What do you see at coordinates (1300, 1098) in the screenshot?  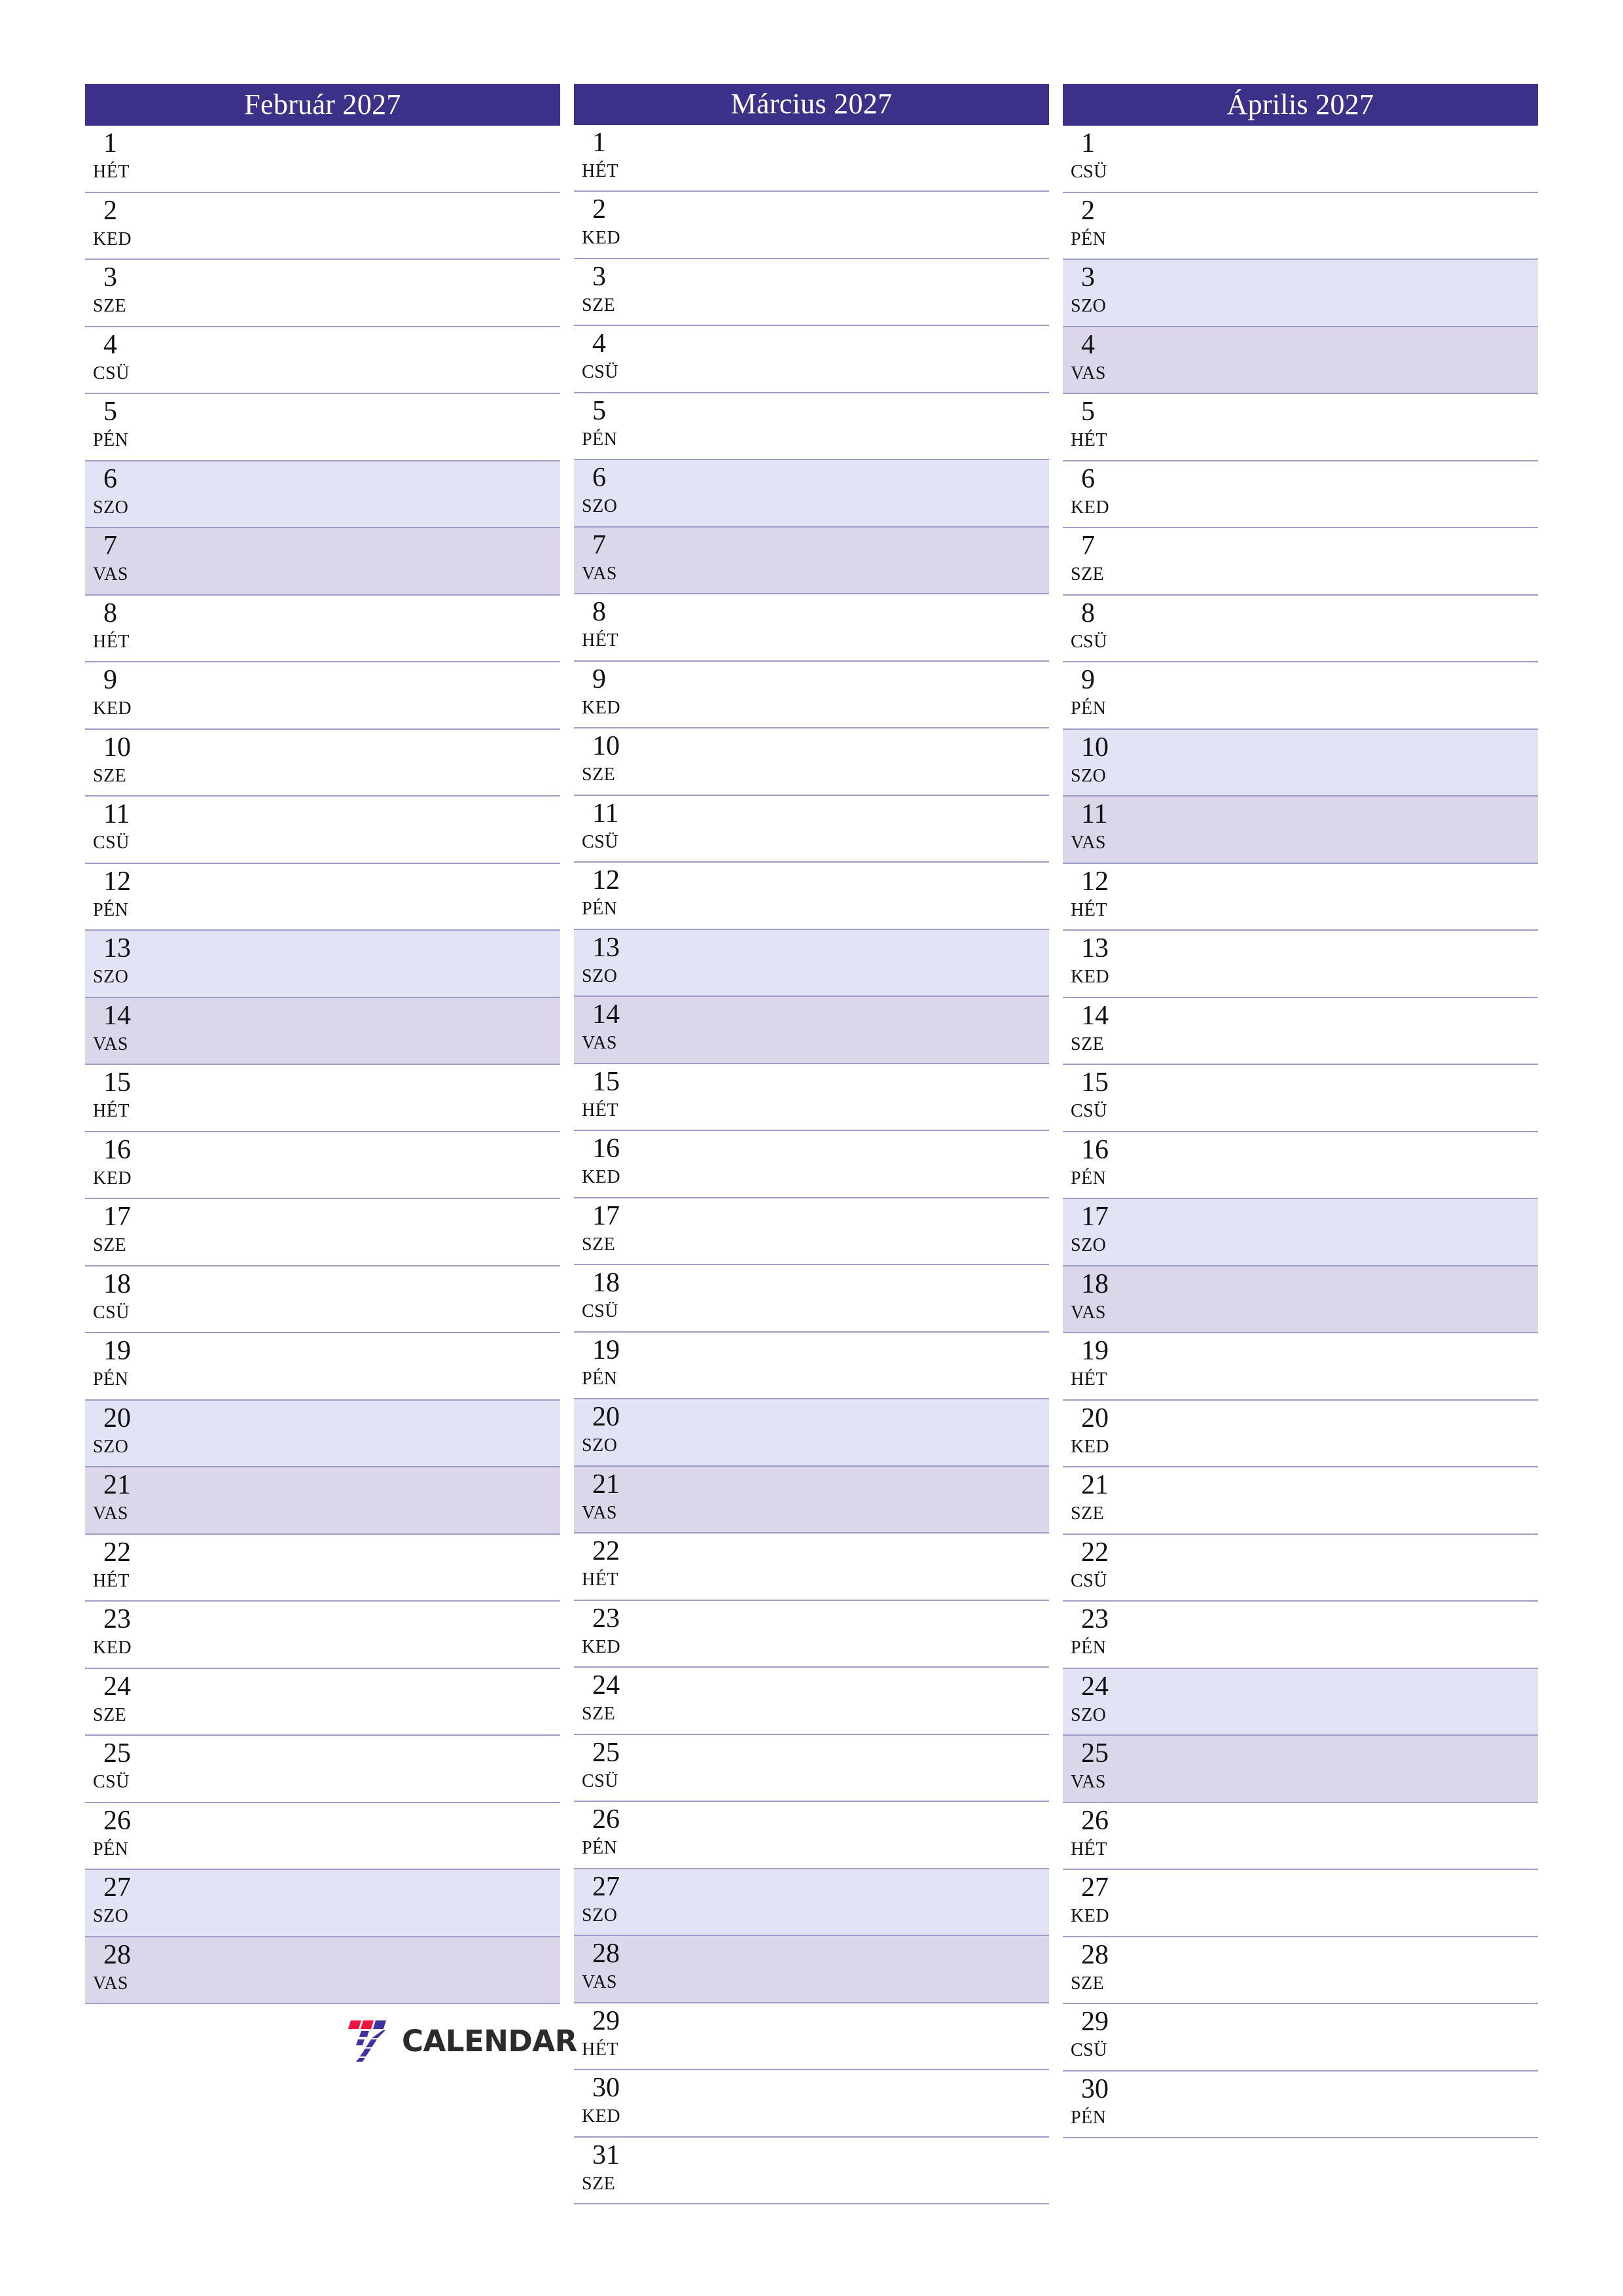 I see `day-row: 15 CSÜ` at bounding box center [1300, 1098].